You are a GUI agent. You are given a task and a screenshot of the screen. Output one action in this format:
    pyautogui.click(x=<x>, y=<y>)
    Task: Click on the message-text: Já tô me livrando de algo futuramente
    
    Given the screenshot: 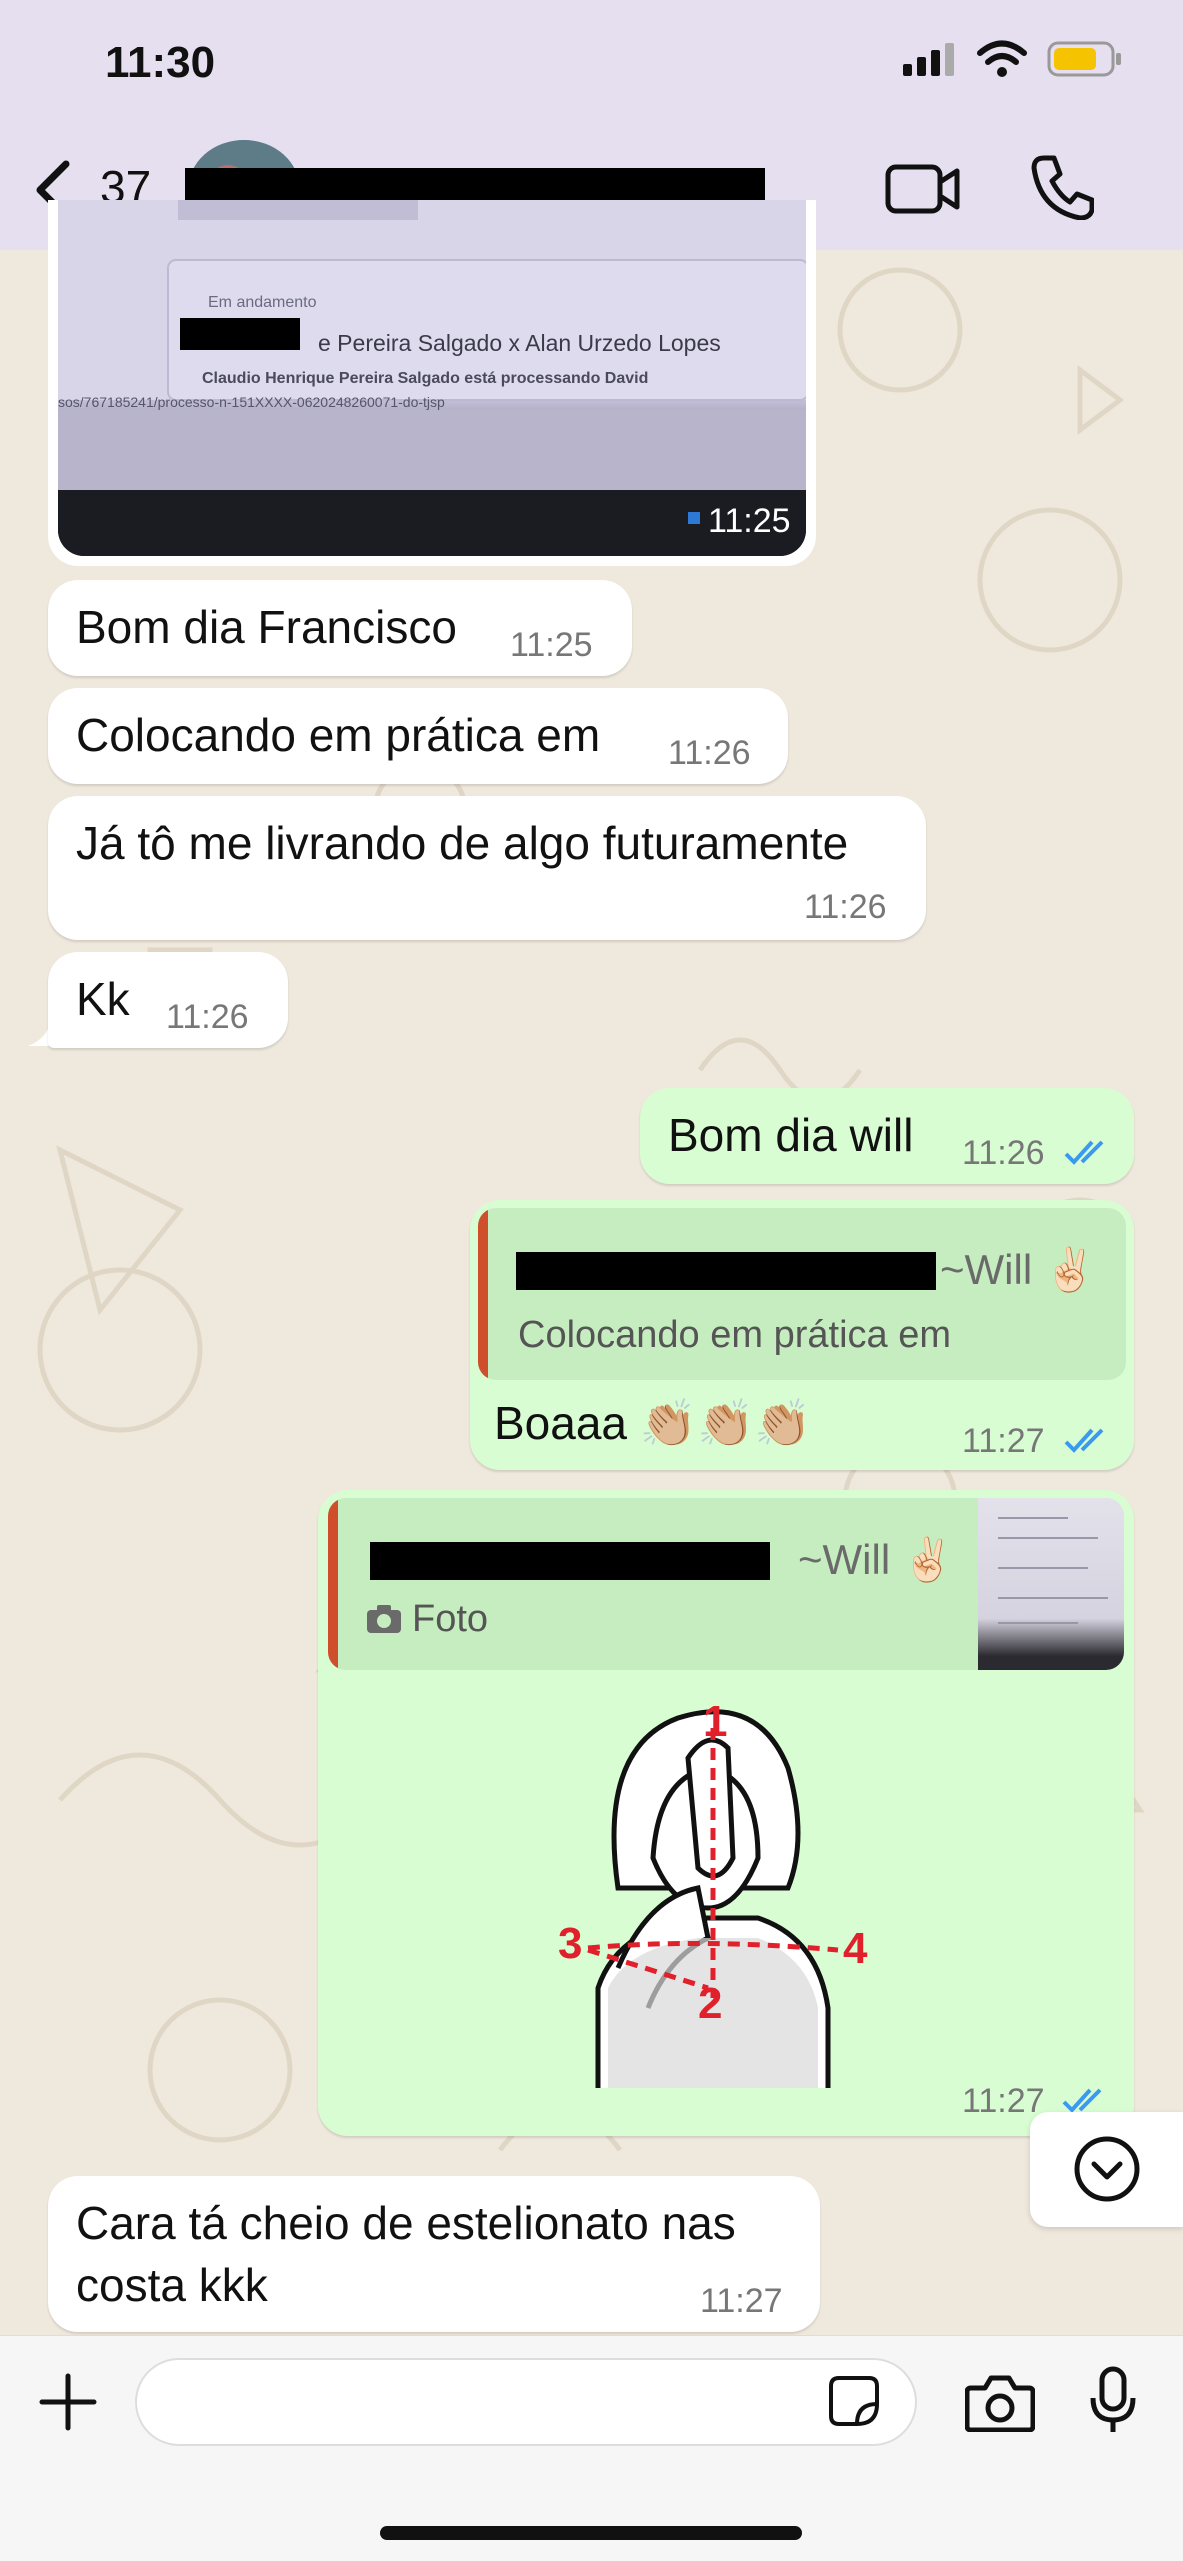 What is the action you would take?
    pyautogui.click(x=462, y=843)
    